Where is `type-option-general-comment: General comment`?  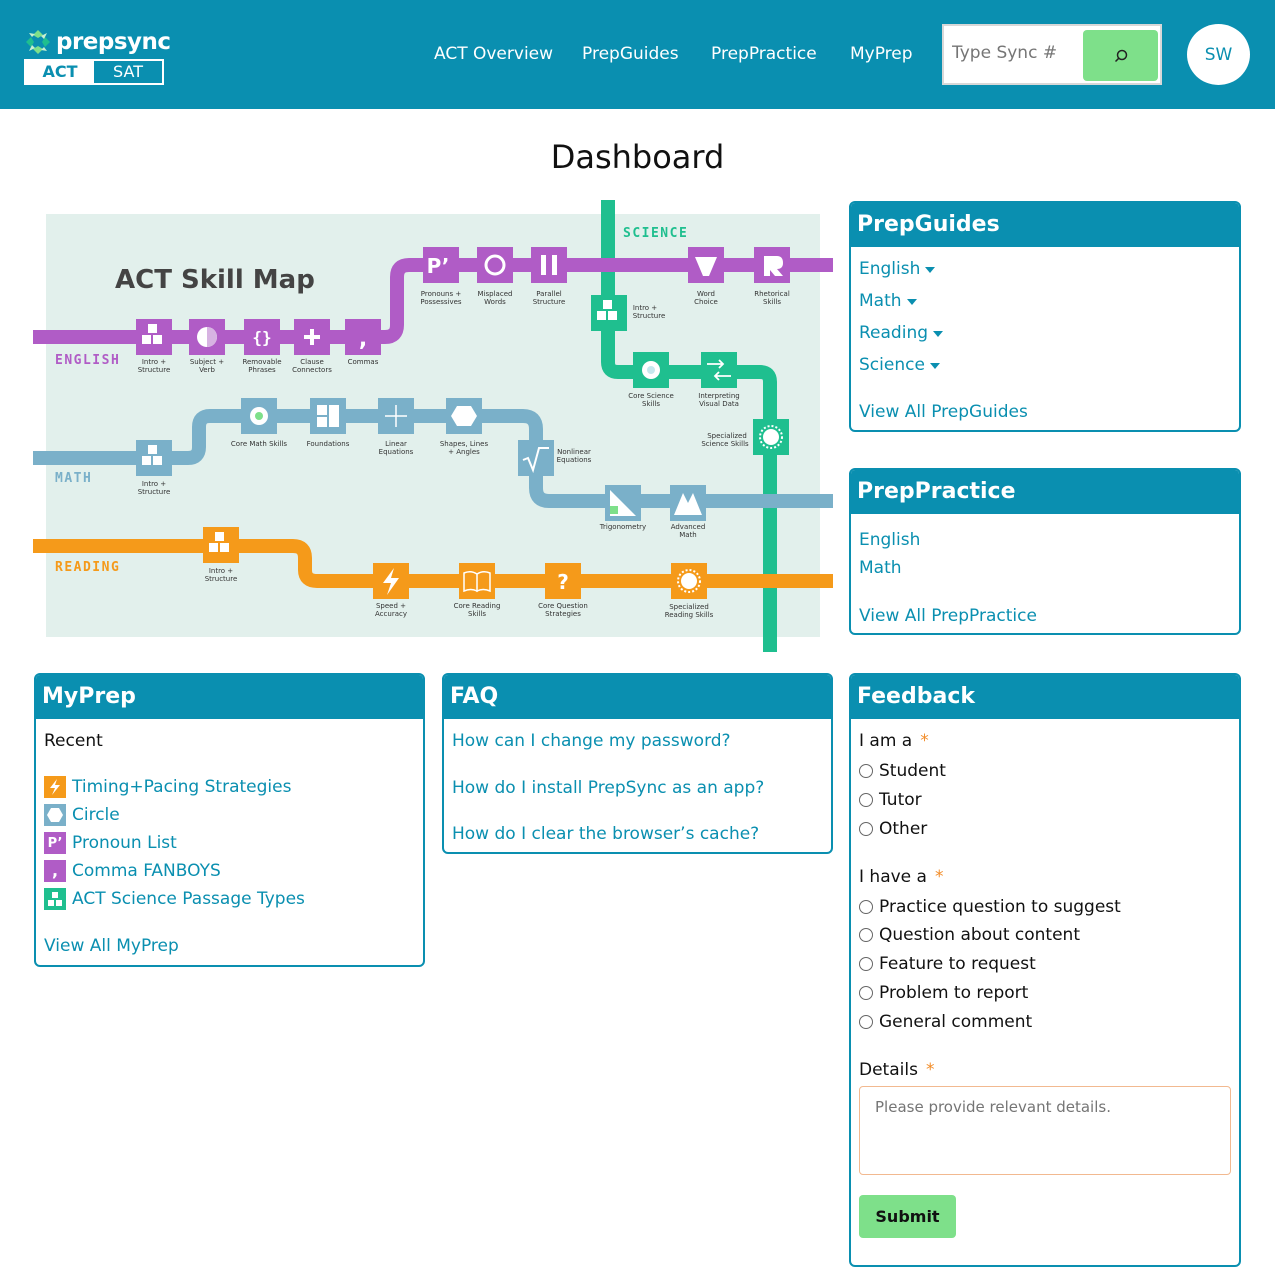 type-option-general-comment: General comment is located at coordinates (945, 1022).